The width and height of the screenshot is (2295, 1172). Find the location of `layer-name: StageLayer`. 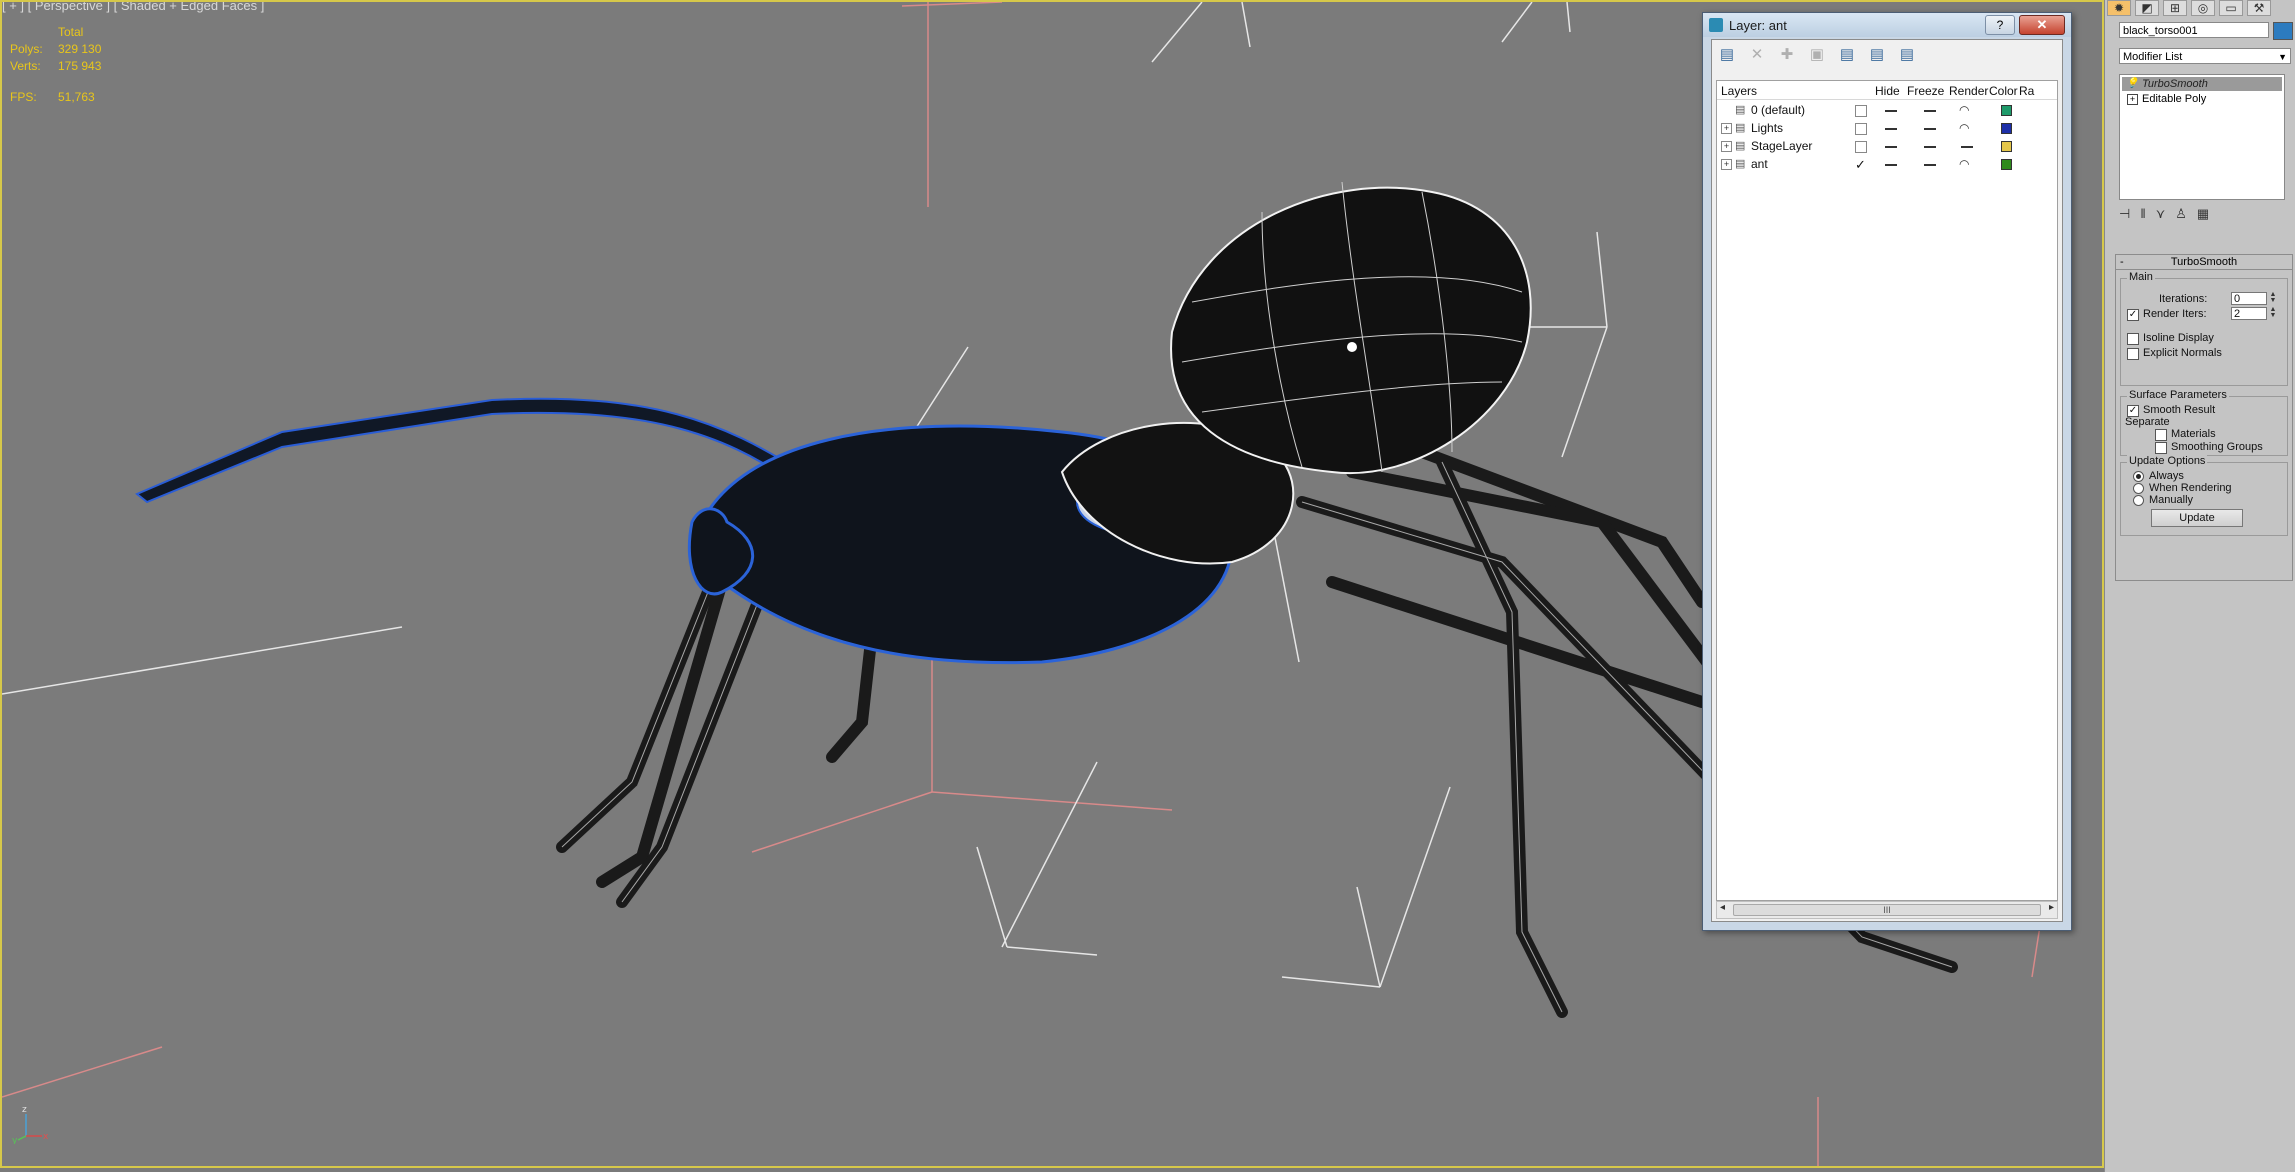

layer-name: StageLayer is located at coordinates (1781, 146).